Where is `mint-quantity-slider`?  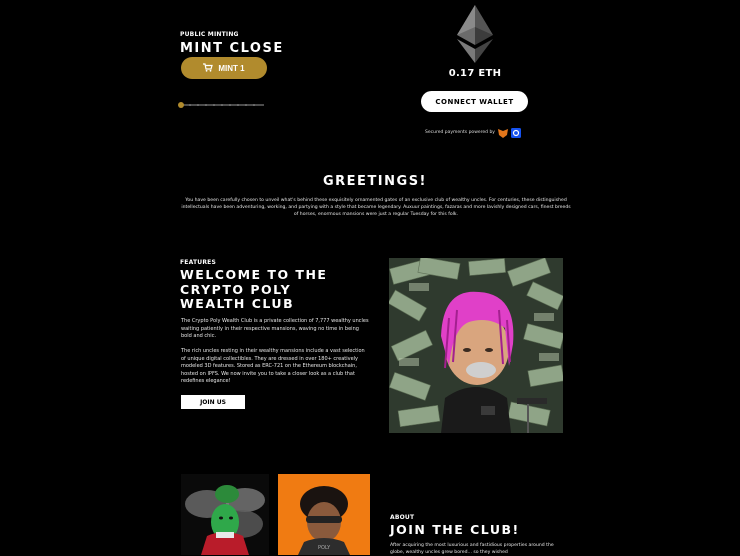
mint-quantity-slider is located at coordinates (222, 100).